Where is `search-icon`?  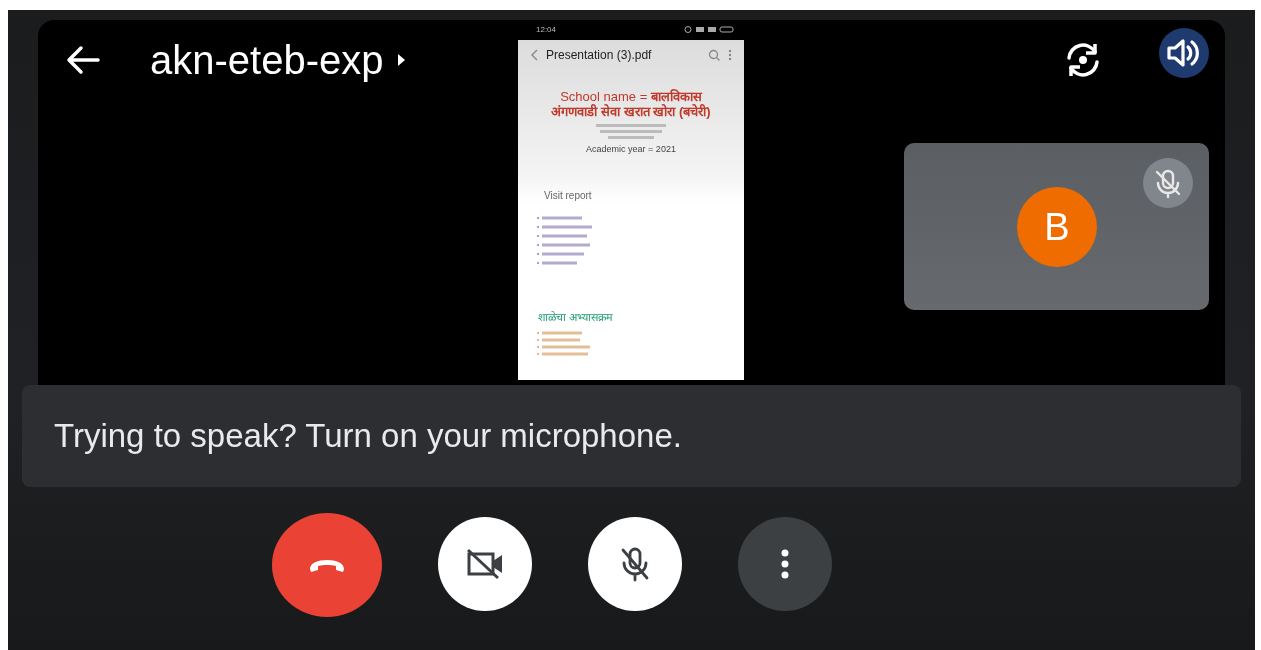 search-icon is located at coordinates (714, 55).